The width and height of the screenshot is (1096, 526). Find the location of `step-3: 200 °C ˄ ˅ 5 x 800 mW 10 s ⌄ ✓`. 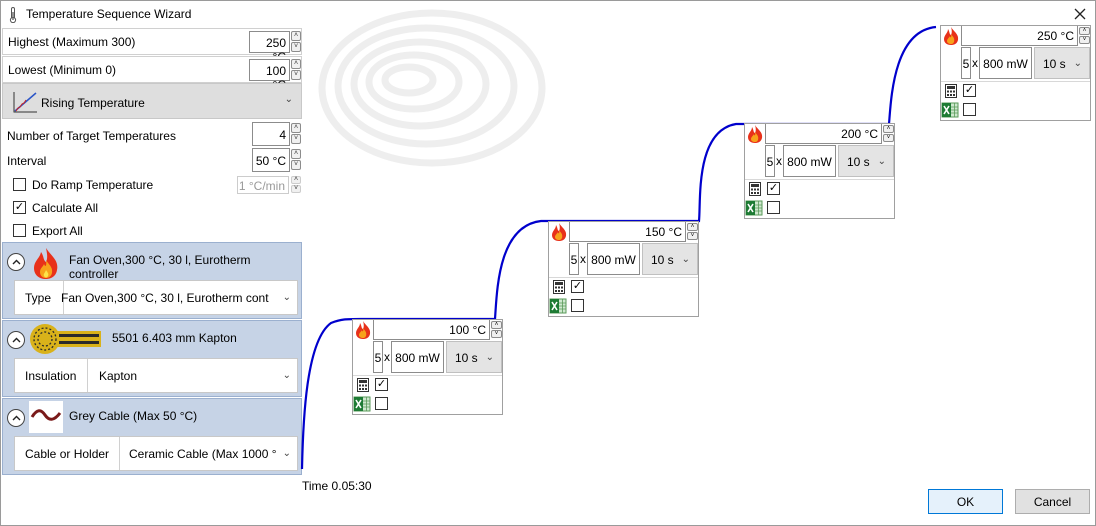

step-3: 200 °C ˄ ˅ 5 x 800 mW 10 s ⌄ ✓ is located at coordinates (819, 171).